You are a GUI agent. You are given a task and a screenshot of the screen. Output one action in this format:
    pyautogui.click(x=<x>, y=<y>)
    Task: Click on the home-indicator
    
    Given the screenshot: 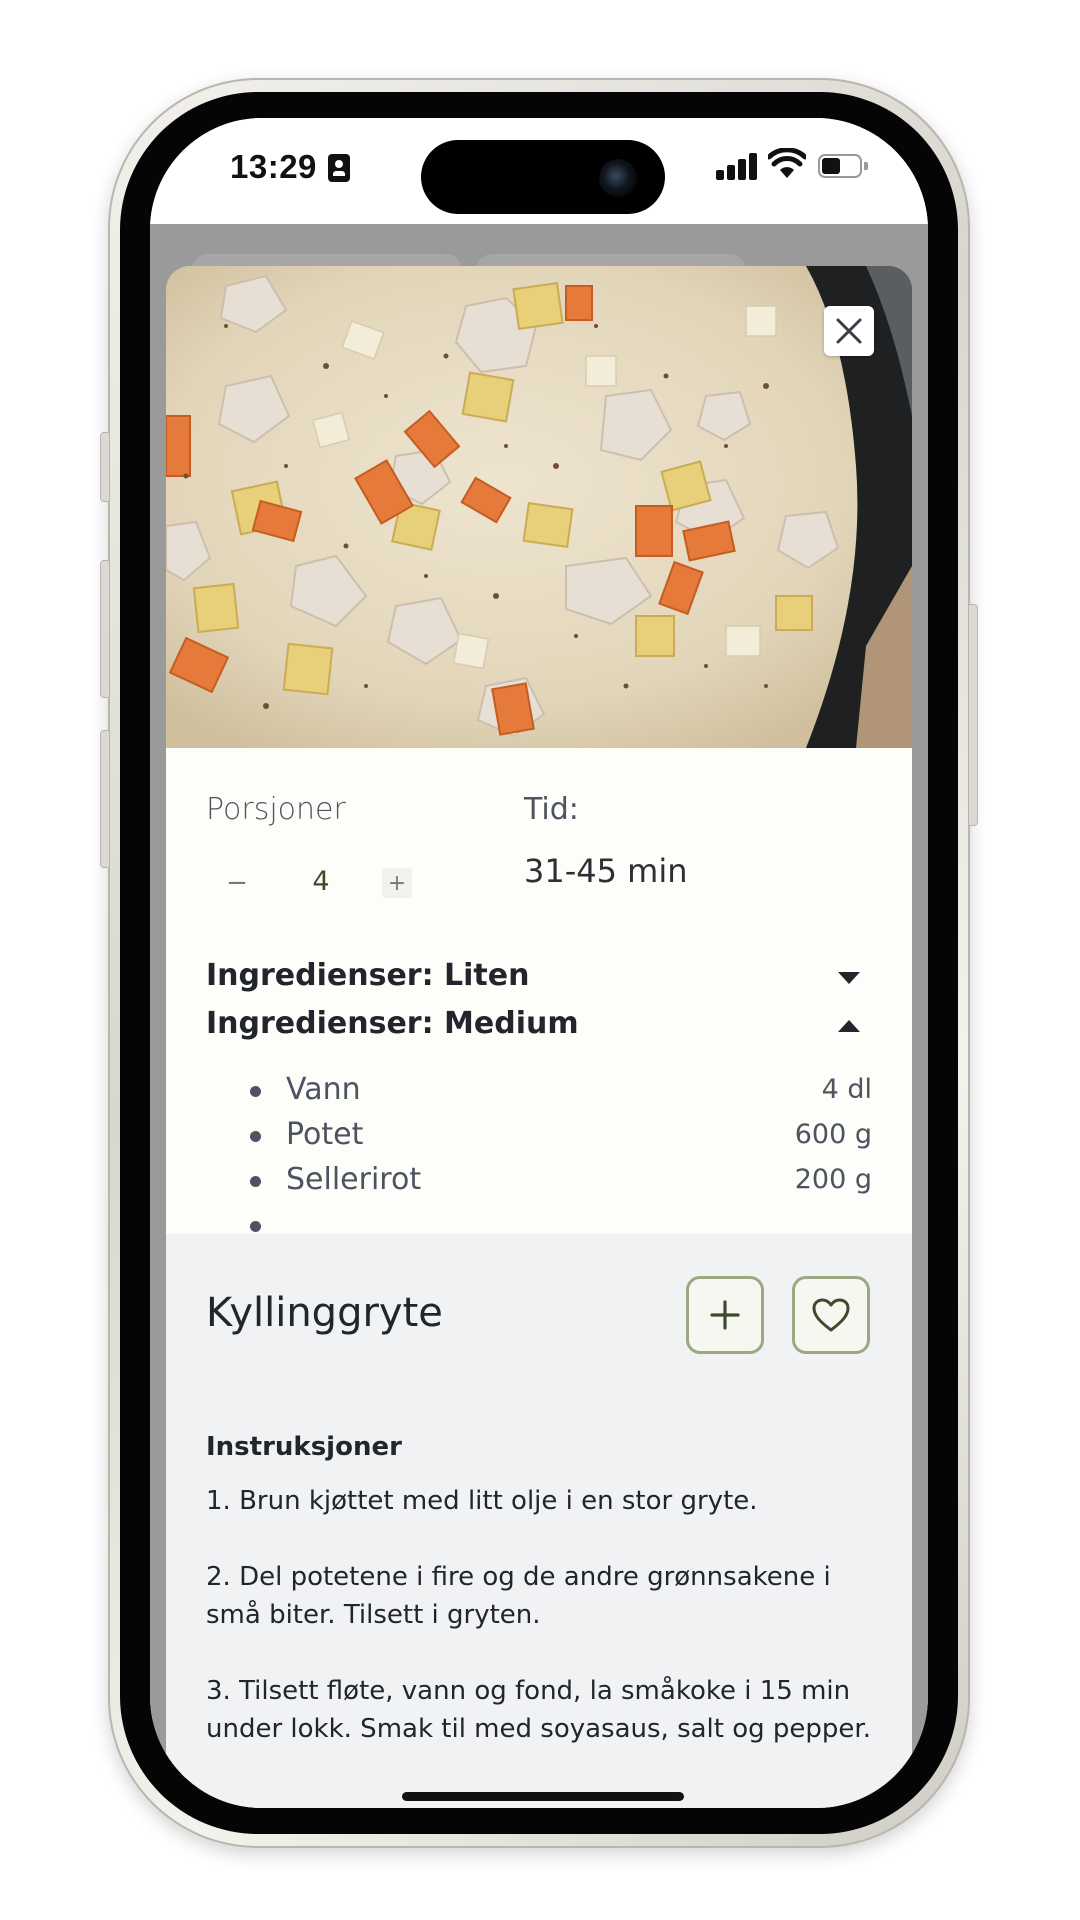 What is the action you would take?
    pyautogui.click(x=543, y=1796)
    